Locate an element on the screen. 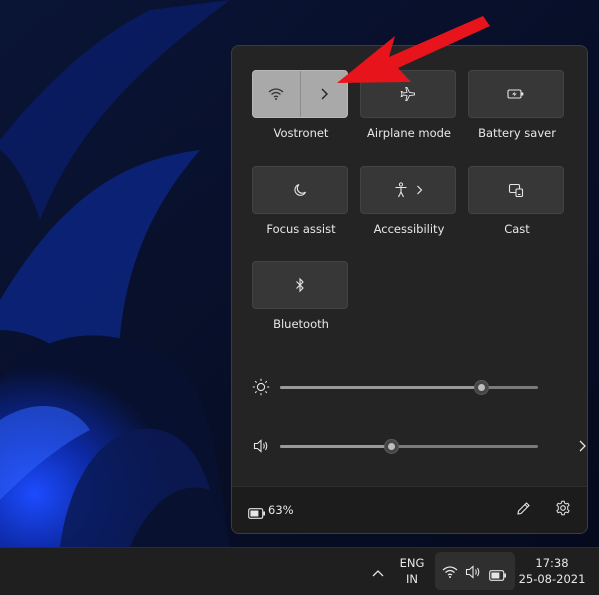 The width and height of the screenshot is (599, 595). volume-slider-thumb is located at coordinates (391, 446).